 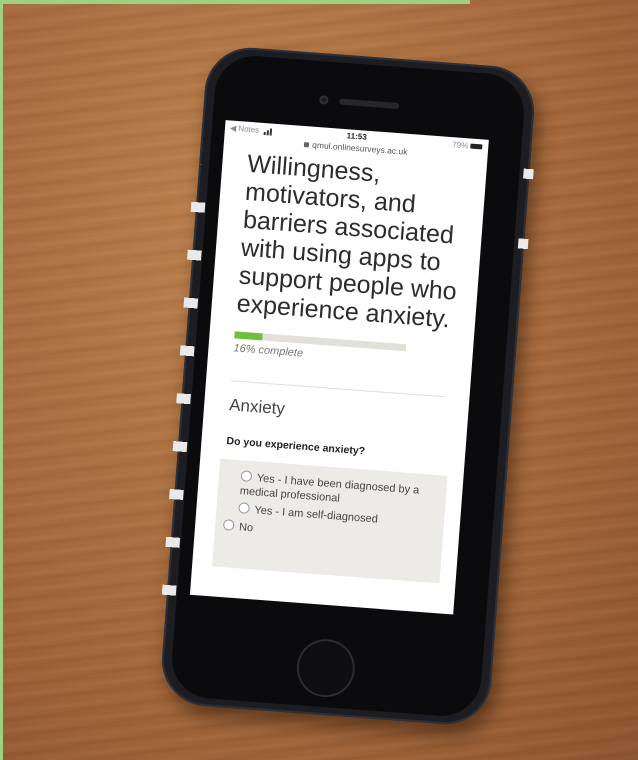 I want to click on battery-icon, so click(x=476, y=146).